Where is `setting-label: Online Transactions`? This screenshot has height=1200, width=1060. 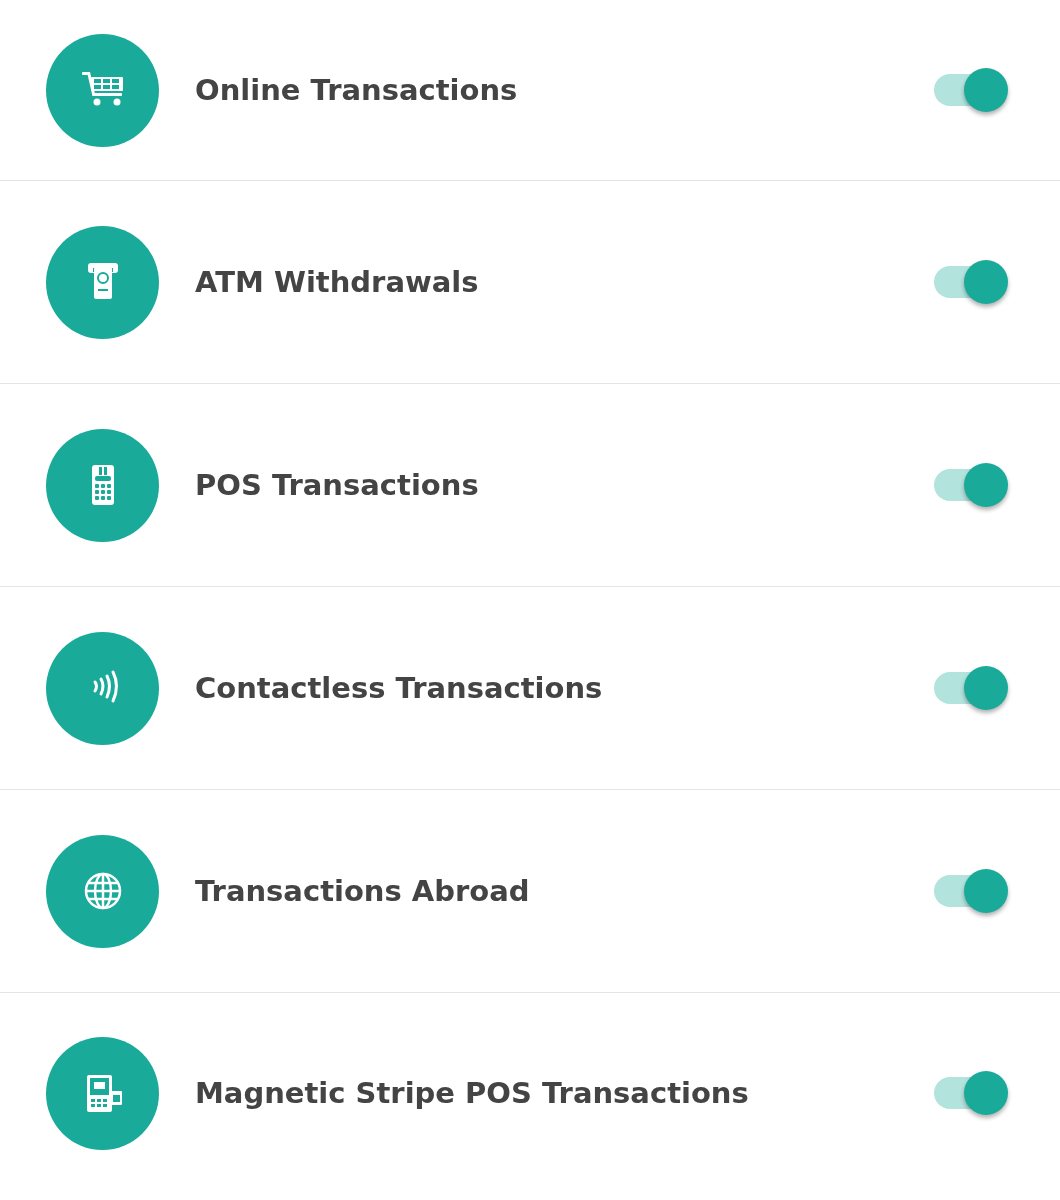 setting-label: Online Transactions is located at coordinates (357, 90).